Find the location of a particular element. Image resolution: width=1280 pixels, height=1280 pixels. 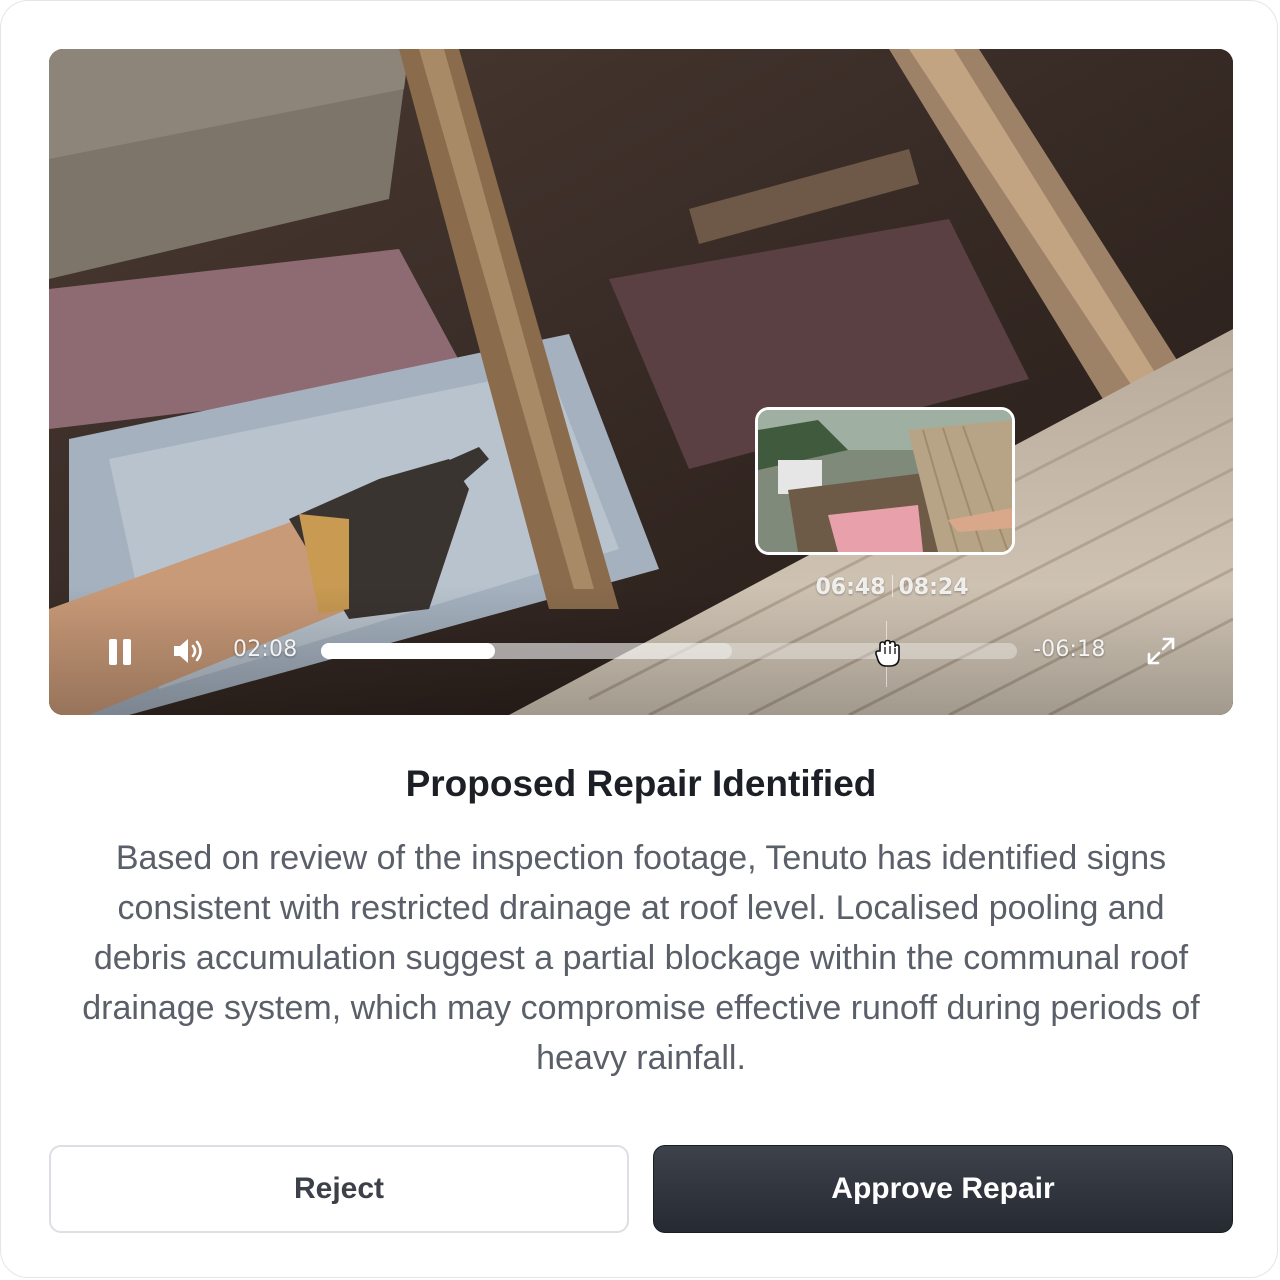

fullscreen-button is located at coordinates (1161, 651).